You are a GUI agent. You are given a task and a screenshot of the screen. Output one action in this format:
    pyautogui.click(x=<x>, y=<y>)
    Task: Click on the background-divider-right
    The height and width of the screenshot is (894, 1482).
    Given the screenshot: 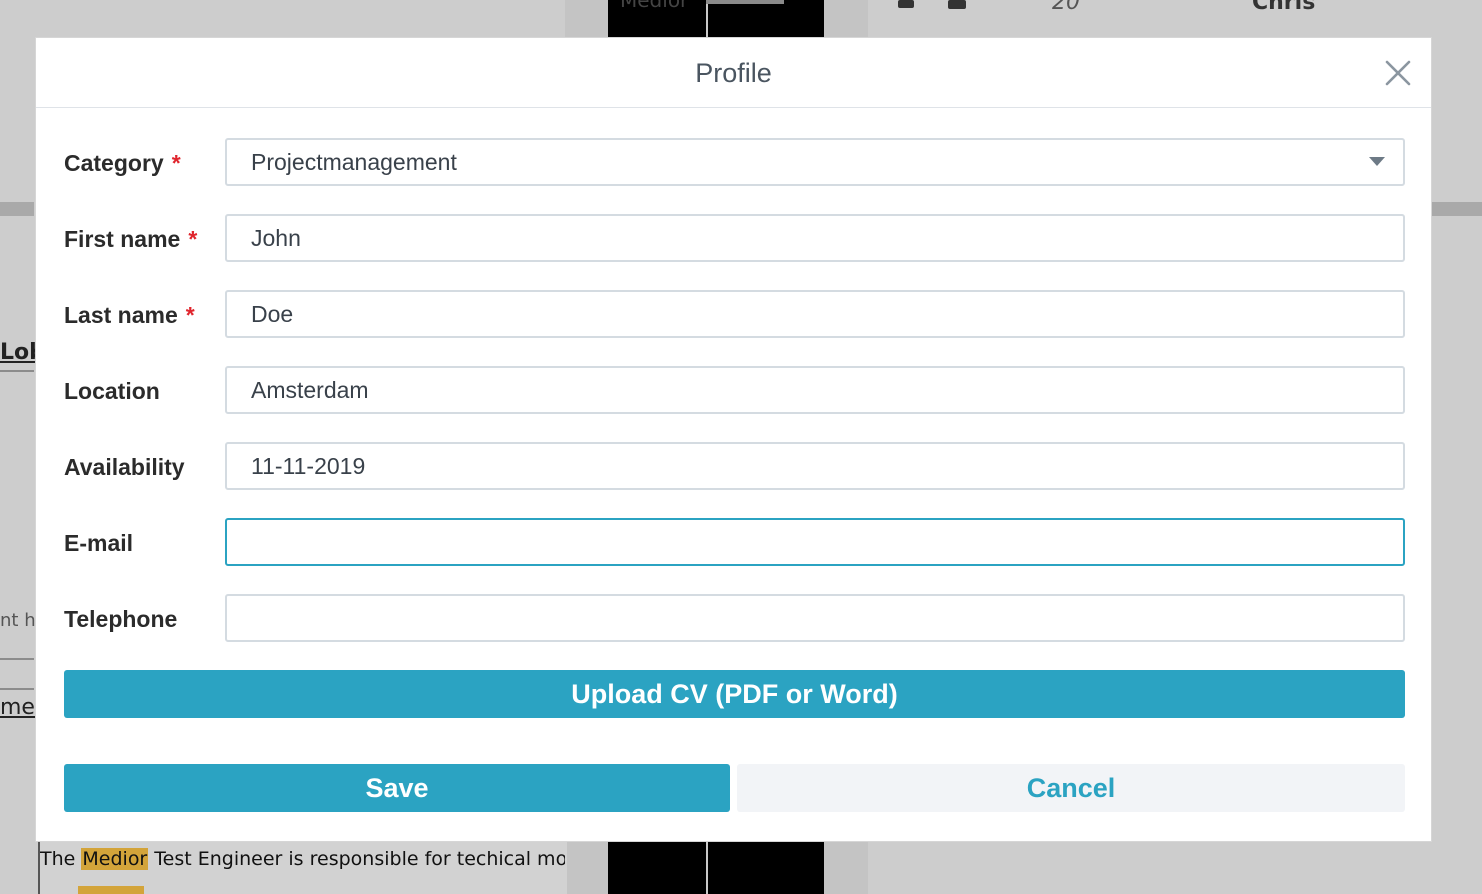 What is the action you would take?
    pyautogui.click(x=1457, y=209)
    